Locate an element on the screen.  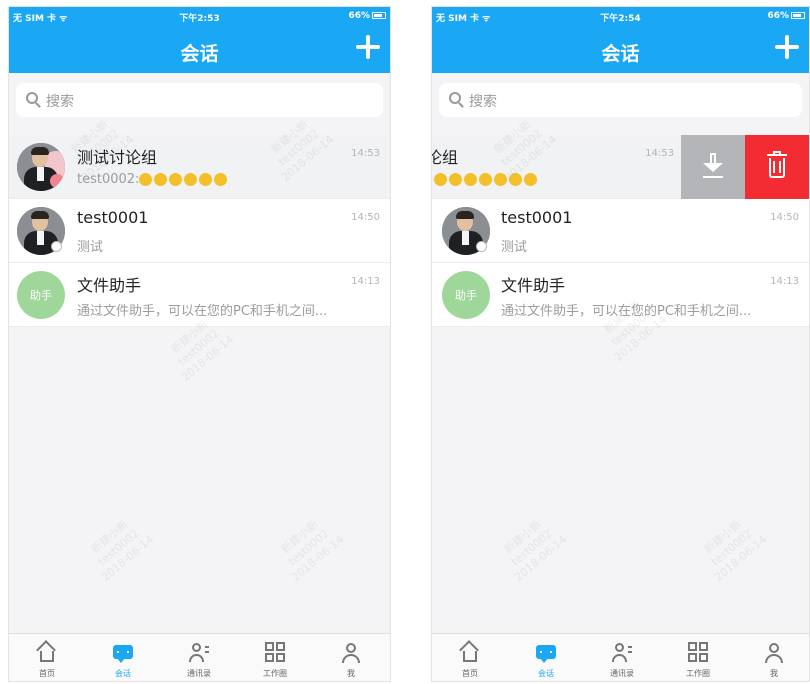
conversation-preview is located at coordinates (486, 179).